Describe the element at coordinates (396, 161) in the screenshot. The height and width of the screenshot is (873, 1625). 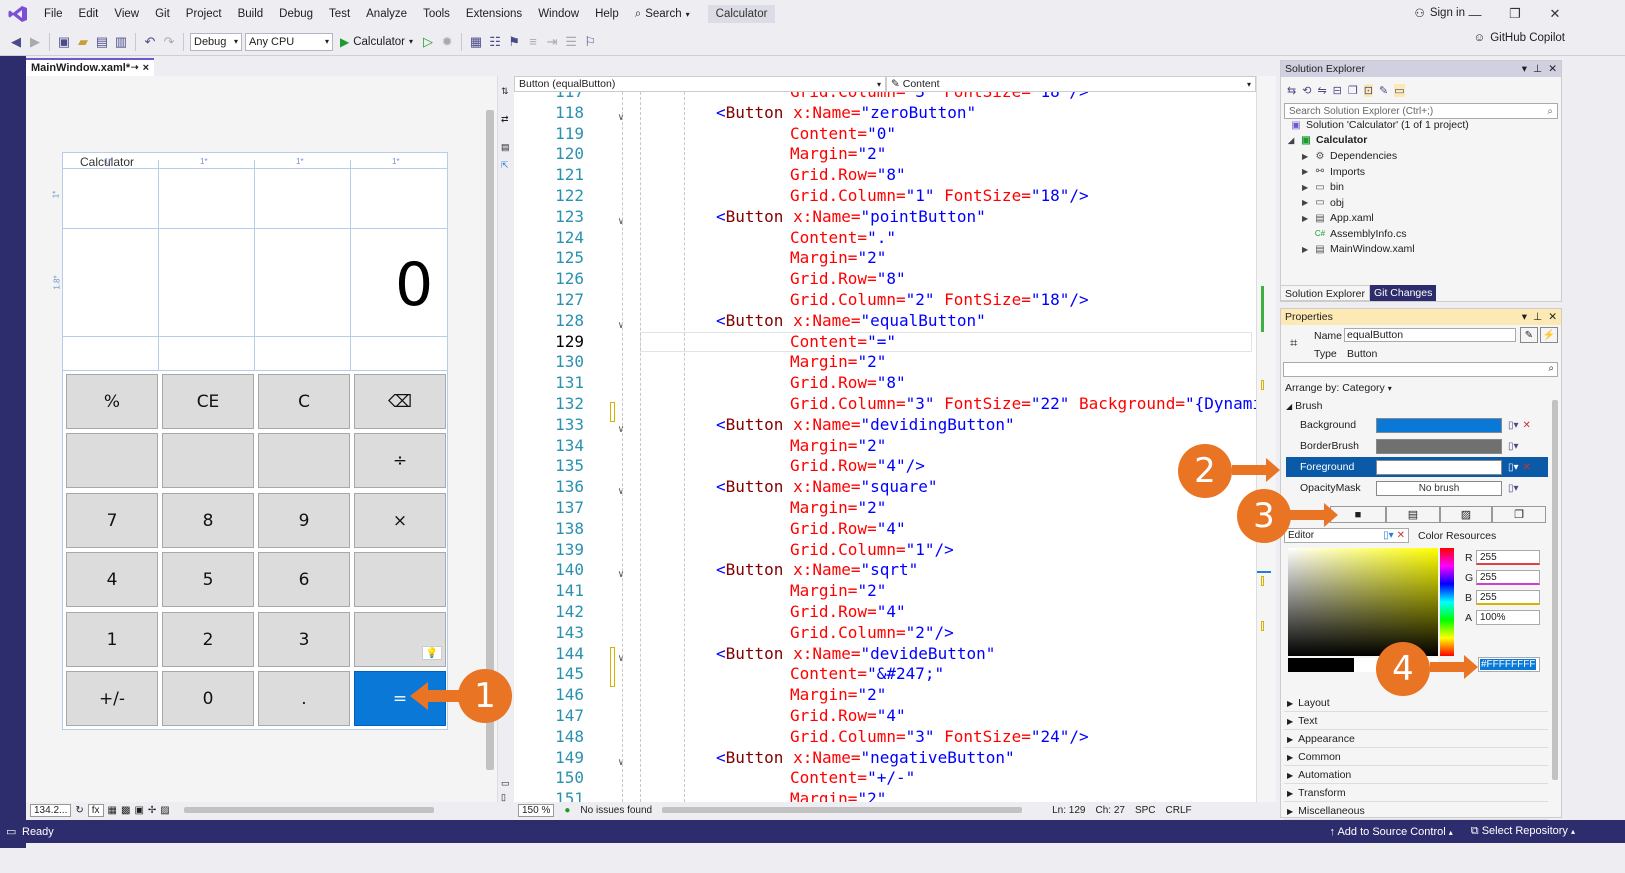
I see `grid-column-marker: 1*` at that location.